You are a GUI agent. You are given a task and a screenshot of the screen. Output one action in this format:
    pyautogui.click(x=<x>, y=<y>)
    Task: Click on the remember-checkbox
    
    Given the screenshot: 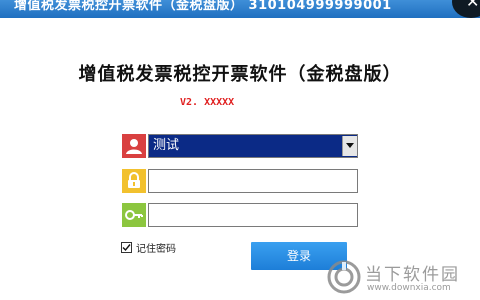 What is the action you would take?
    pyautogui.click(x=126, y=247)
    